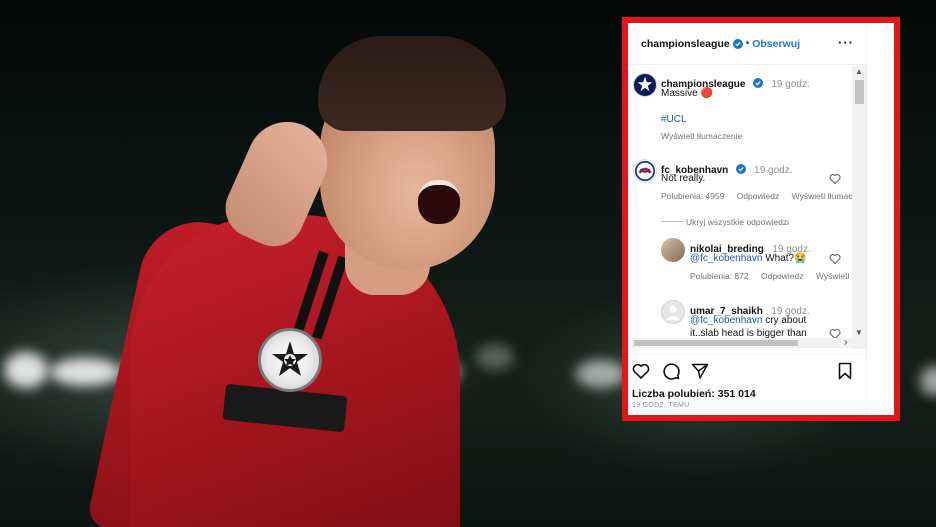 The height and width of the screenshot is (527, 936). I want to click on comment-icon, so click(671, 371).